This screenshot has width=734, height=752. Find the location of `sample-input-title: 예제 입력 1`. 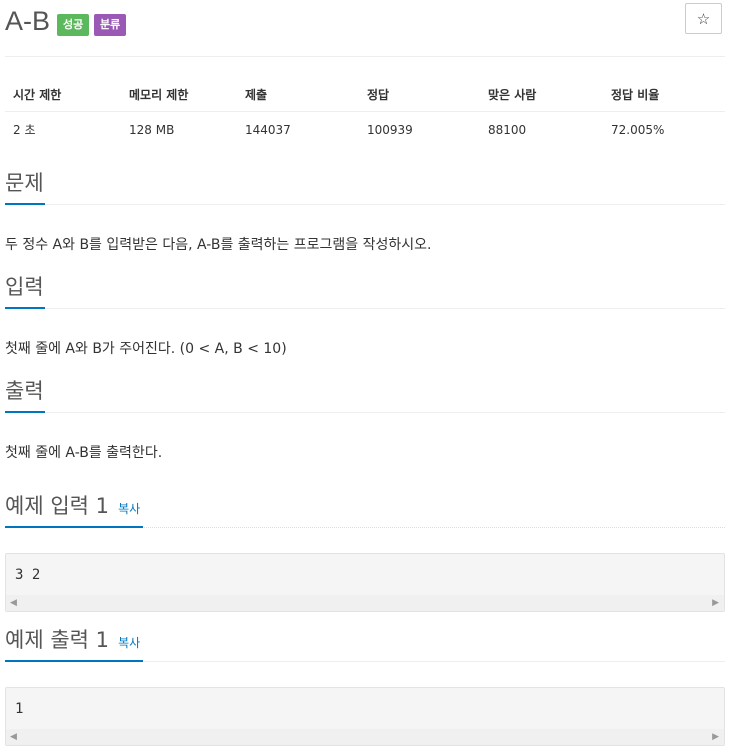

sample-input-title: 예제 입력 1 is located at coordinates (57, 506).